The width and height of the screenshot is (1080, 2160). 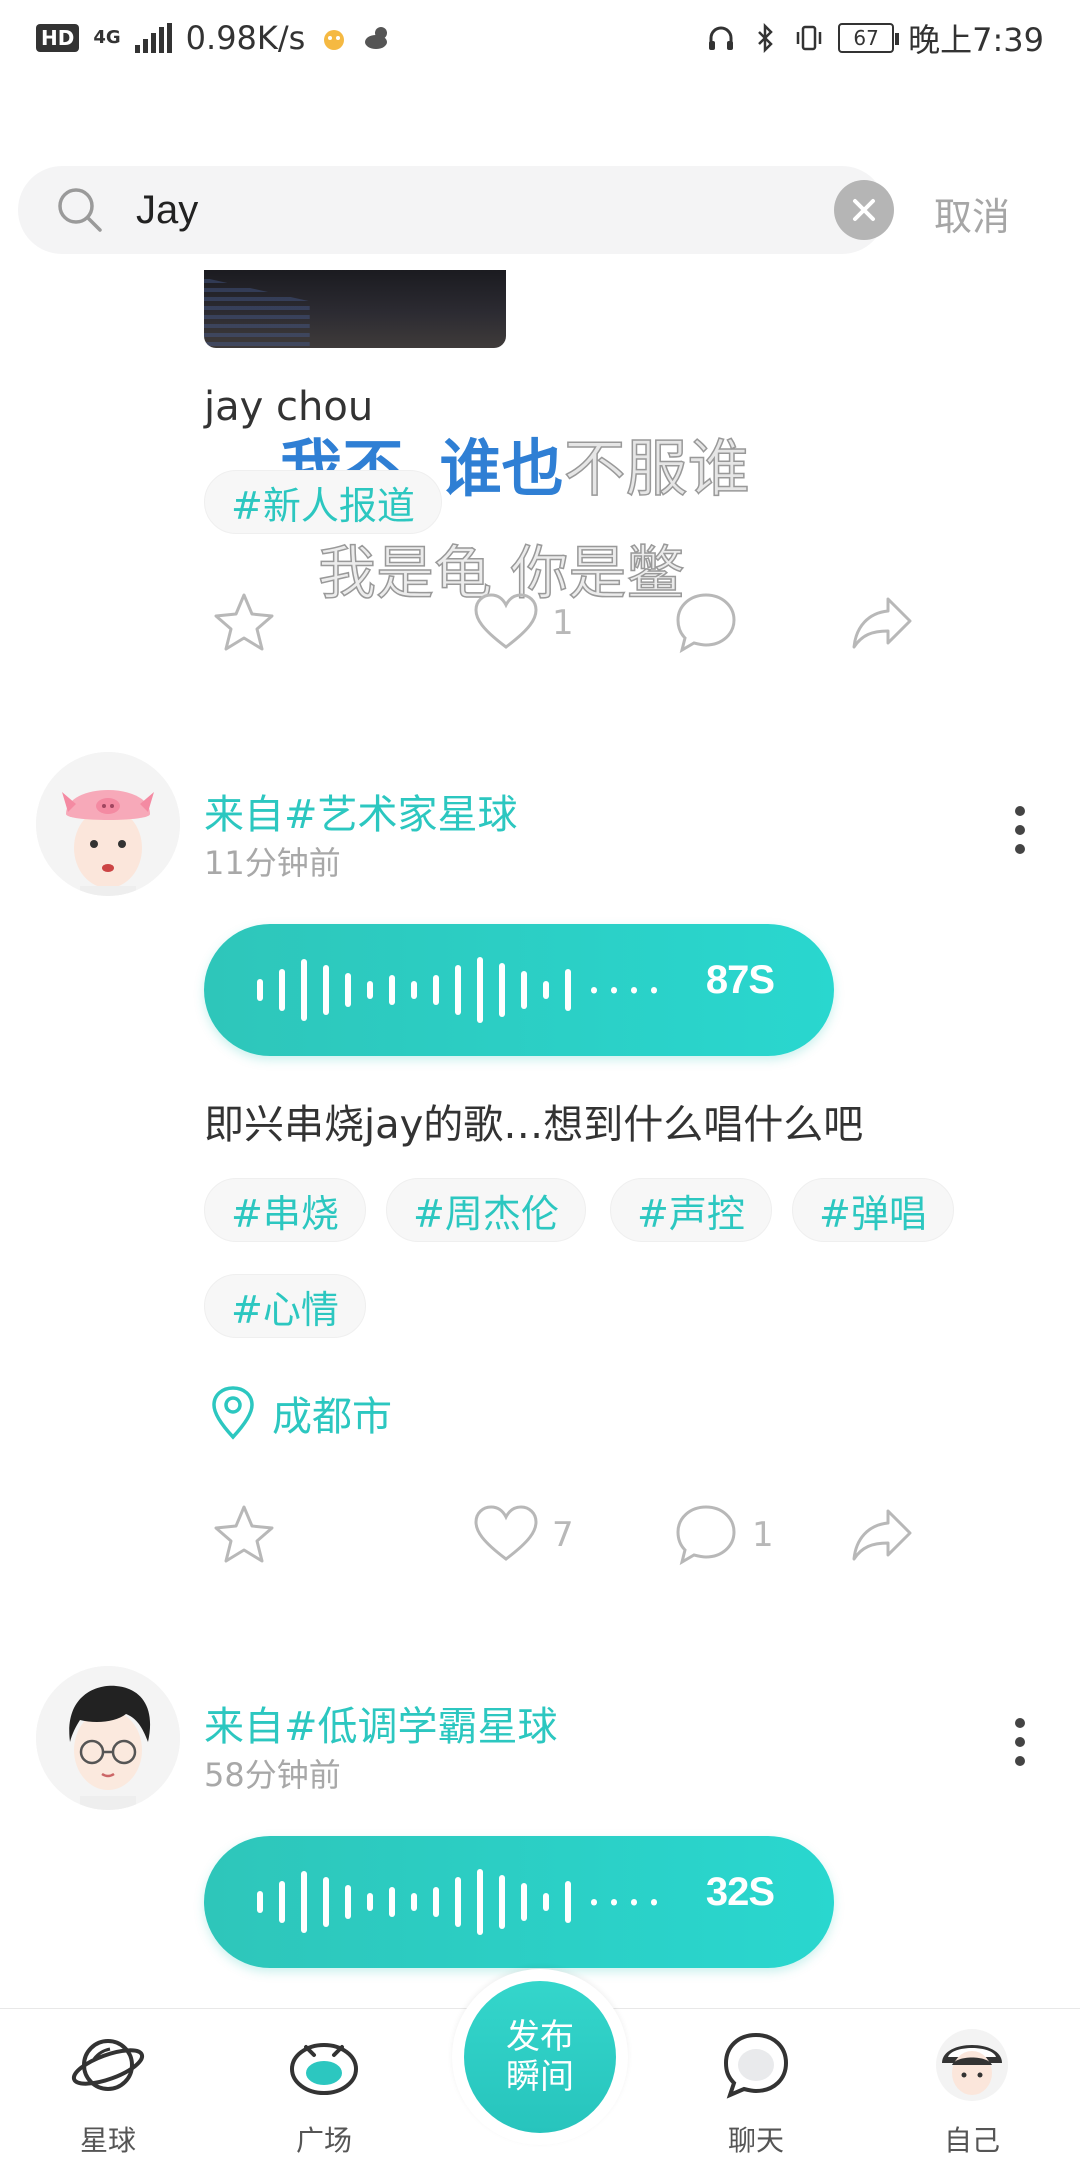 What do you see at coordinates (976, 40) in the screenshot?
I see `clock: 晚上7:39` at bounding box center [976, 40].